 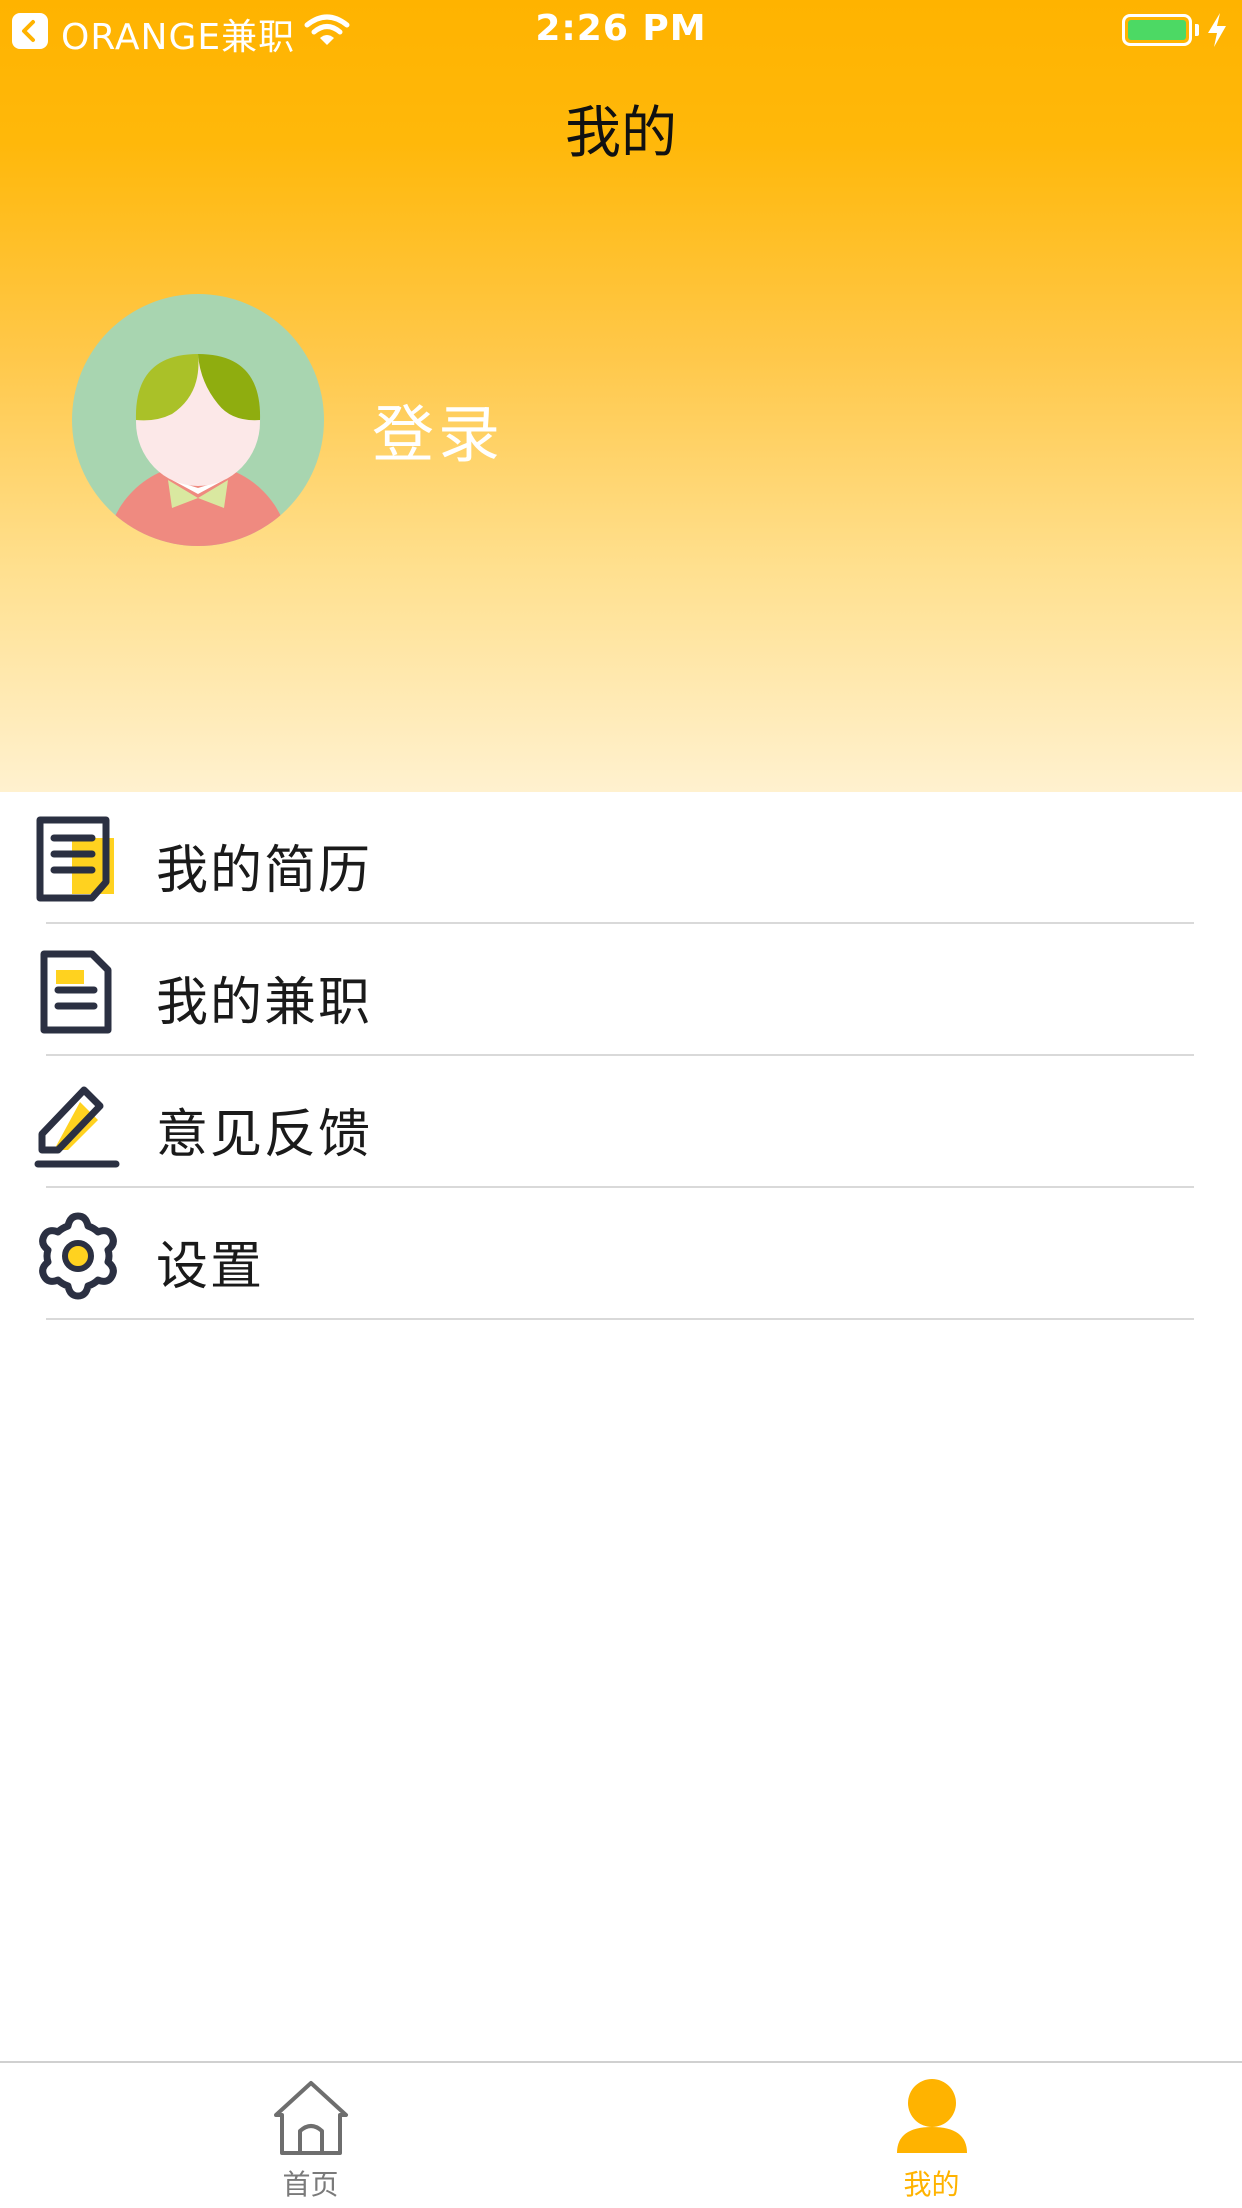 I want to click on feedback-edit-icon, so click(x=77, y=1127).